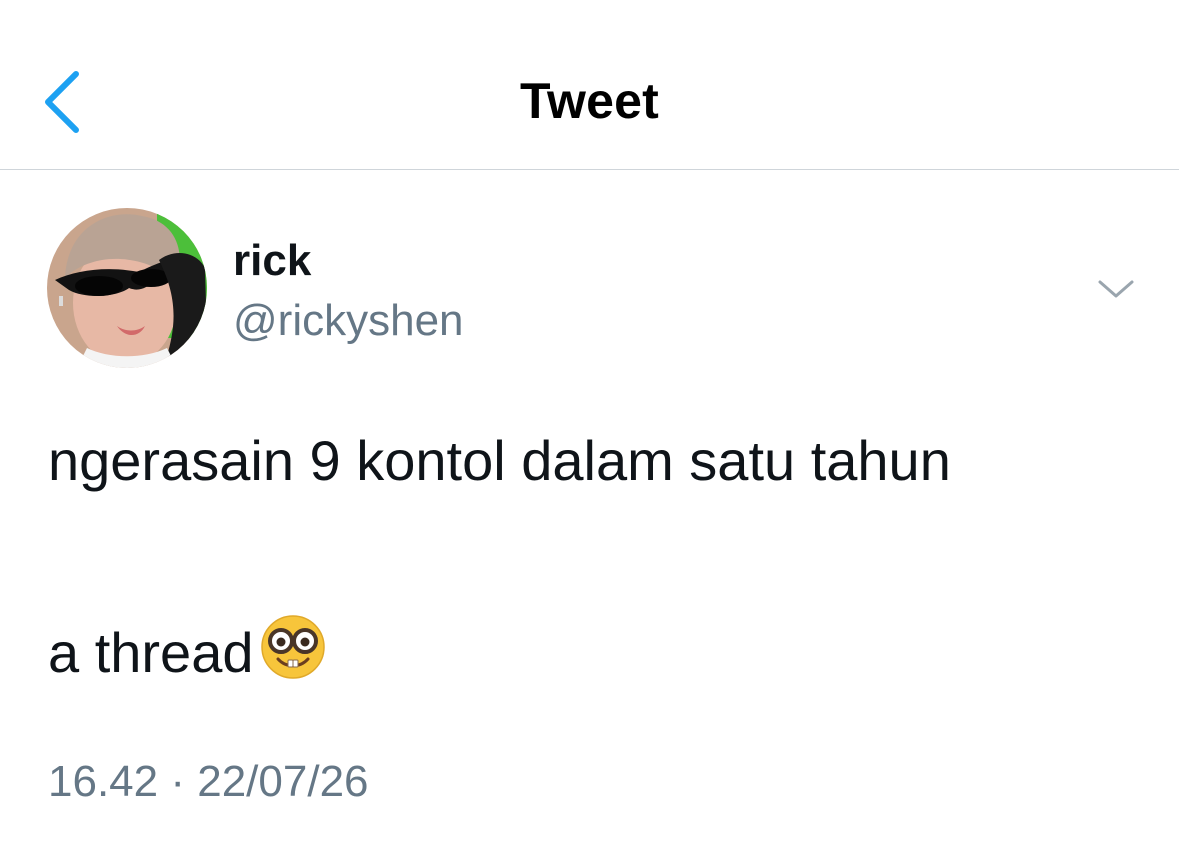 The image size is (1179, 842). I want to click on author-handle: @rickyshen, so click(348, 321).